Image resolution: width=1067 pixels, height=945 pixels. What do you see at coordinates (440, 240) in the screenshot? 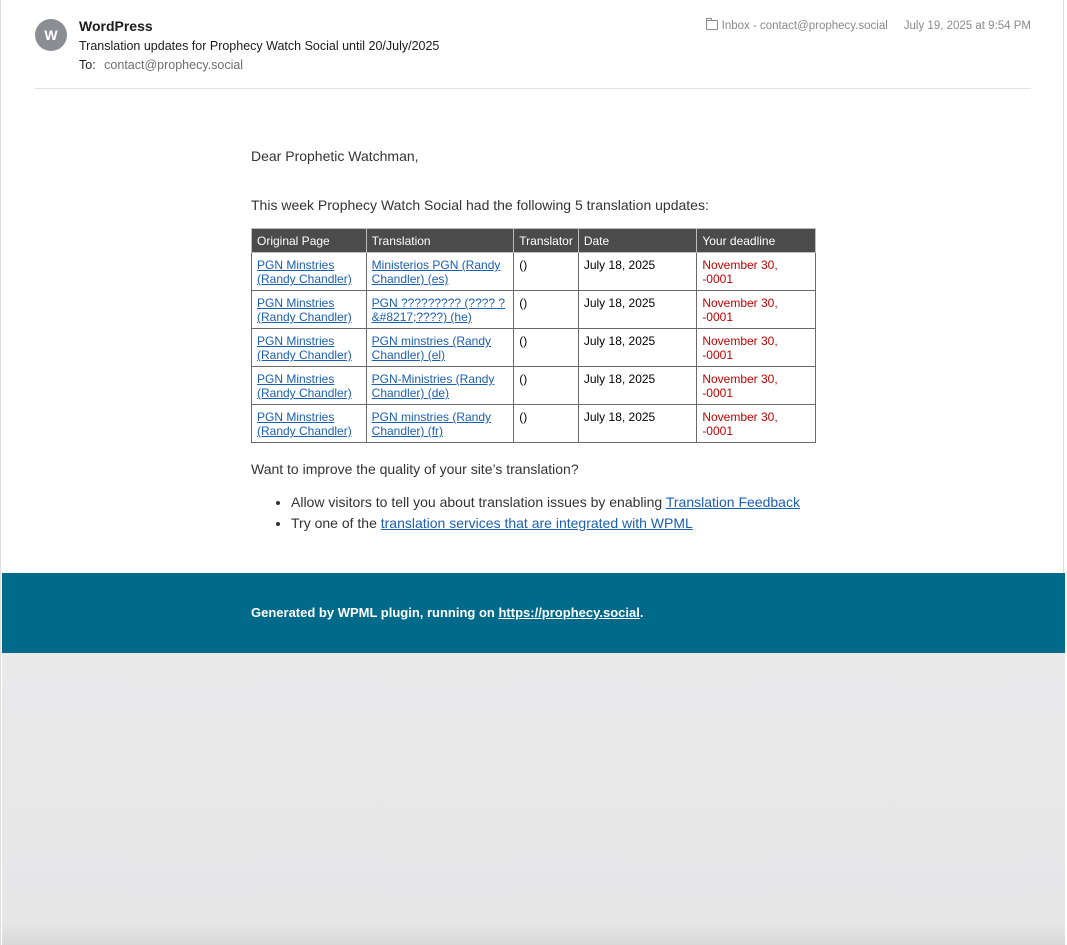
I see `header-translation: Translation` at bounding box center [440, 240].